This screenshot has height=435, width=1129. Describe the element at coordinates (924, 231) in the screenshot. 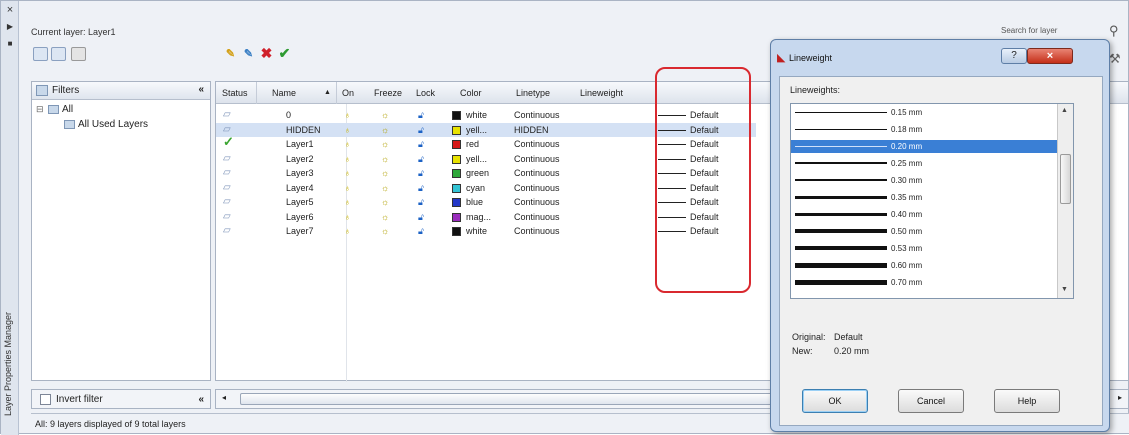

I see `lineweight-option: 0.50 mm` at that location.